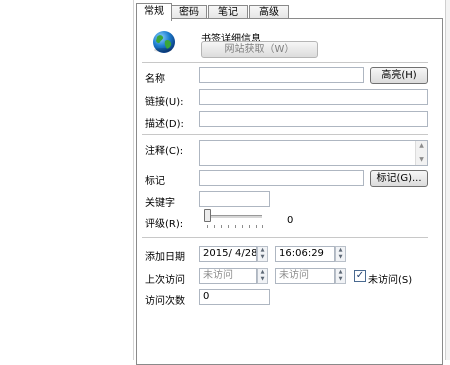  What do you see at coordinates (421, 160) in the screenshot?
I see `scroll-down-icon: ▼` at bounding box center [421, 160].